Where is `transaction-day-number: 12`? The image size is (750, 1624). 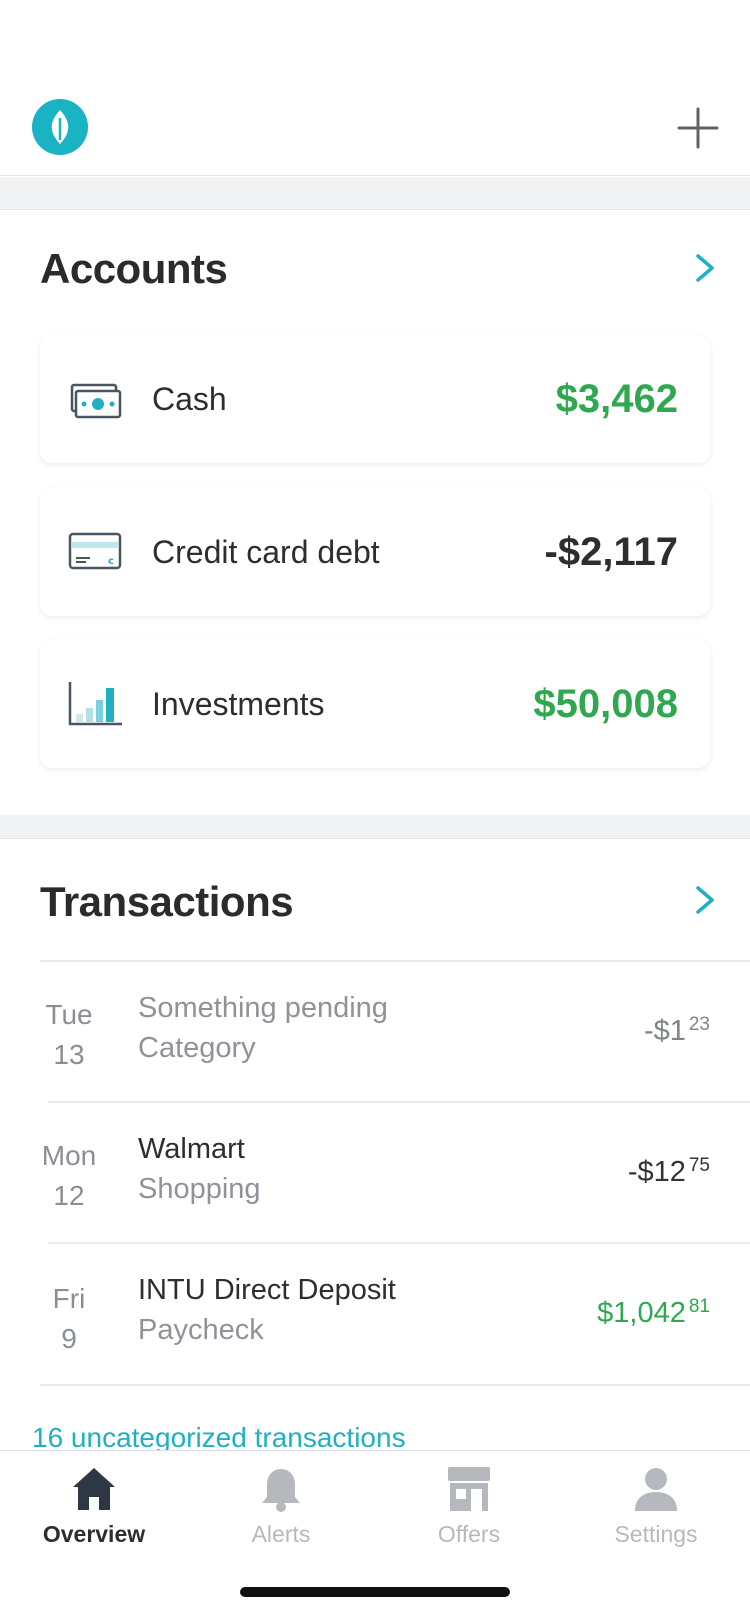 transaction-day-number: 12 is located at coordinates (69, 1195).